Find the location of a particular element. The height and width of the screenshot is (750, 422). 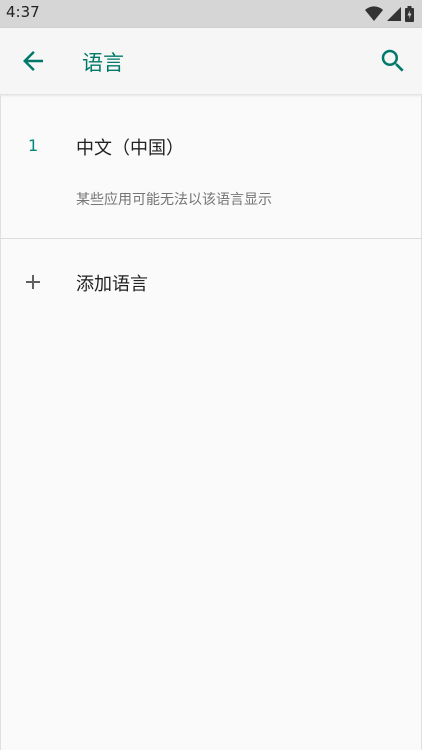

add-language-label: 添加语言 is located at coordinates (112, 284).